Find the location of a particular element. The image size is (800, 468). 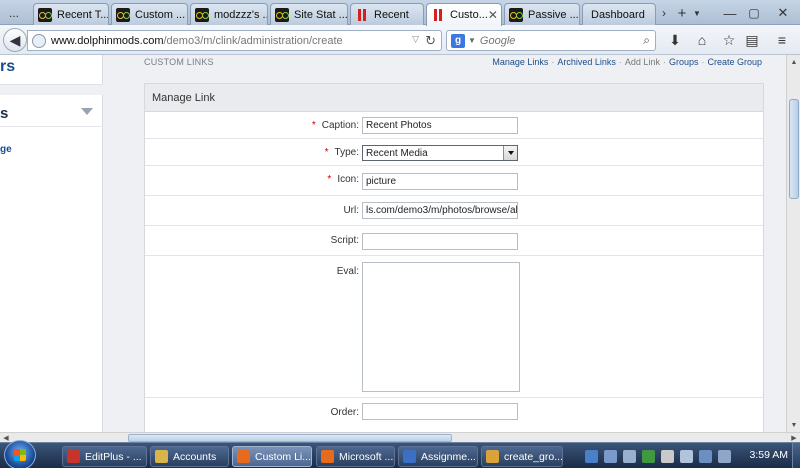

engine-dropdown-icon: ▼ is located at coordinates (472, 40).